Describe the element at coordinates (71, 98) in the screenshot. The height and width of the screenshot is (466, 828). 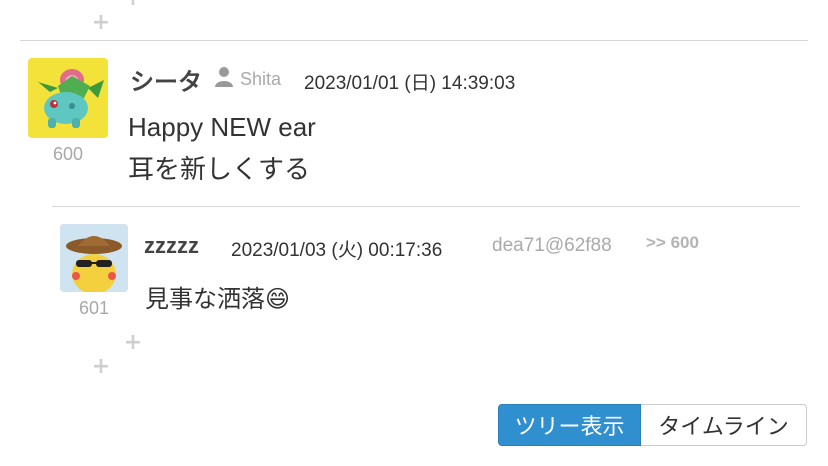
I see `ivysaur-icon` at that location.